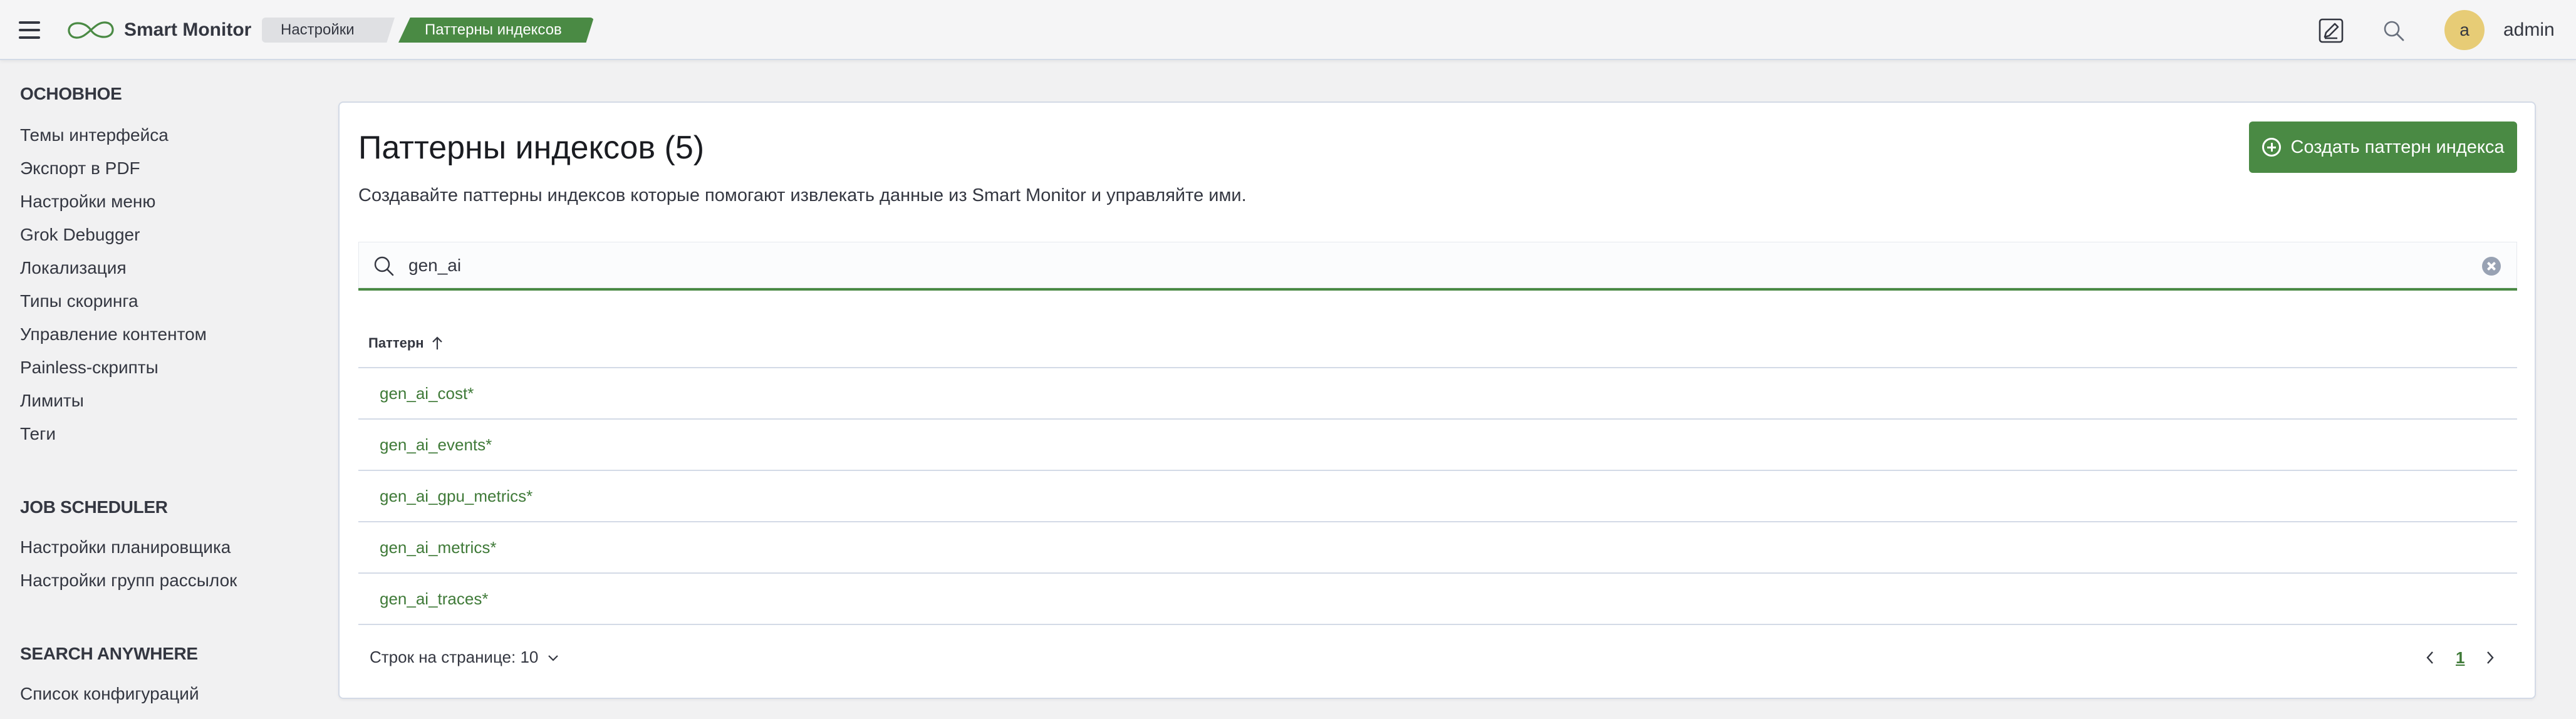 This screenshot has height=719, width=2576. I want to click on sidebar-item-grok-debugger: Grok Debugger, so click(80, 235).